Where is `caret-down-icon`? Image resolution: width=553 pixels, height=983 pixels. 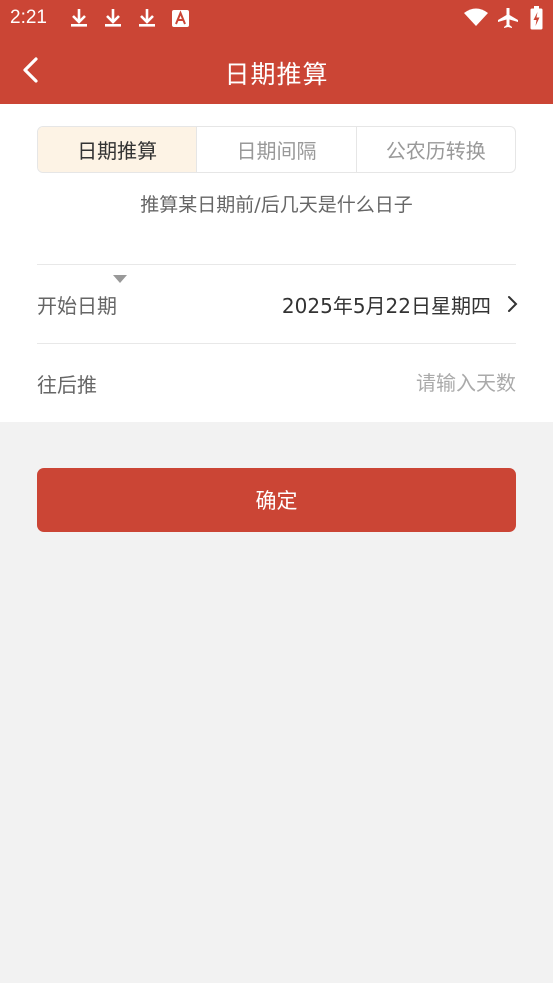
caret-down-icon is located at coordinates (120, 279).